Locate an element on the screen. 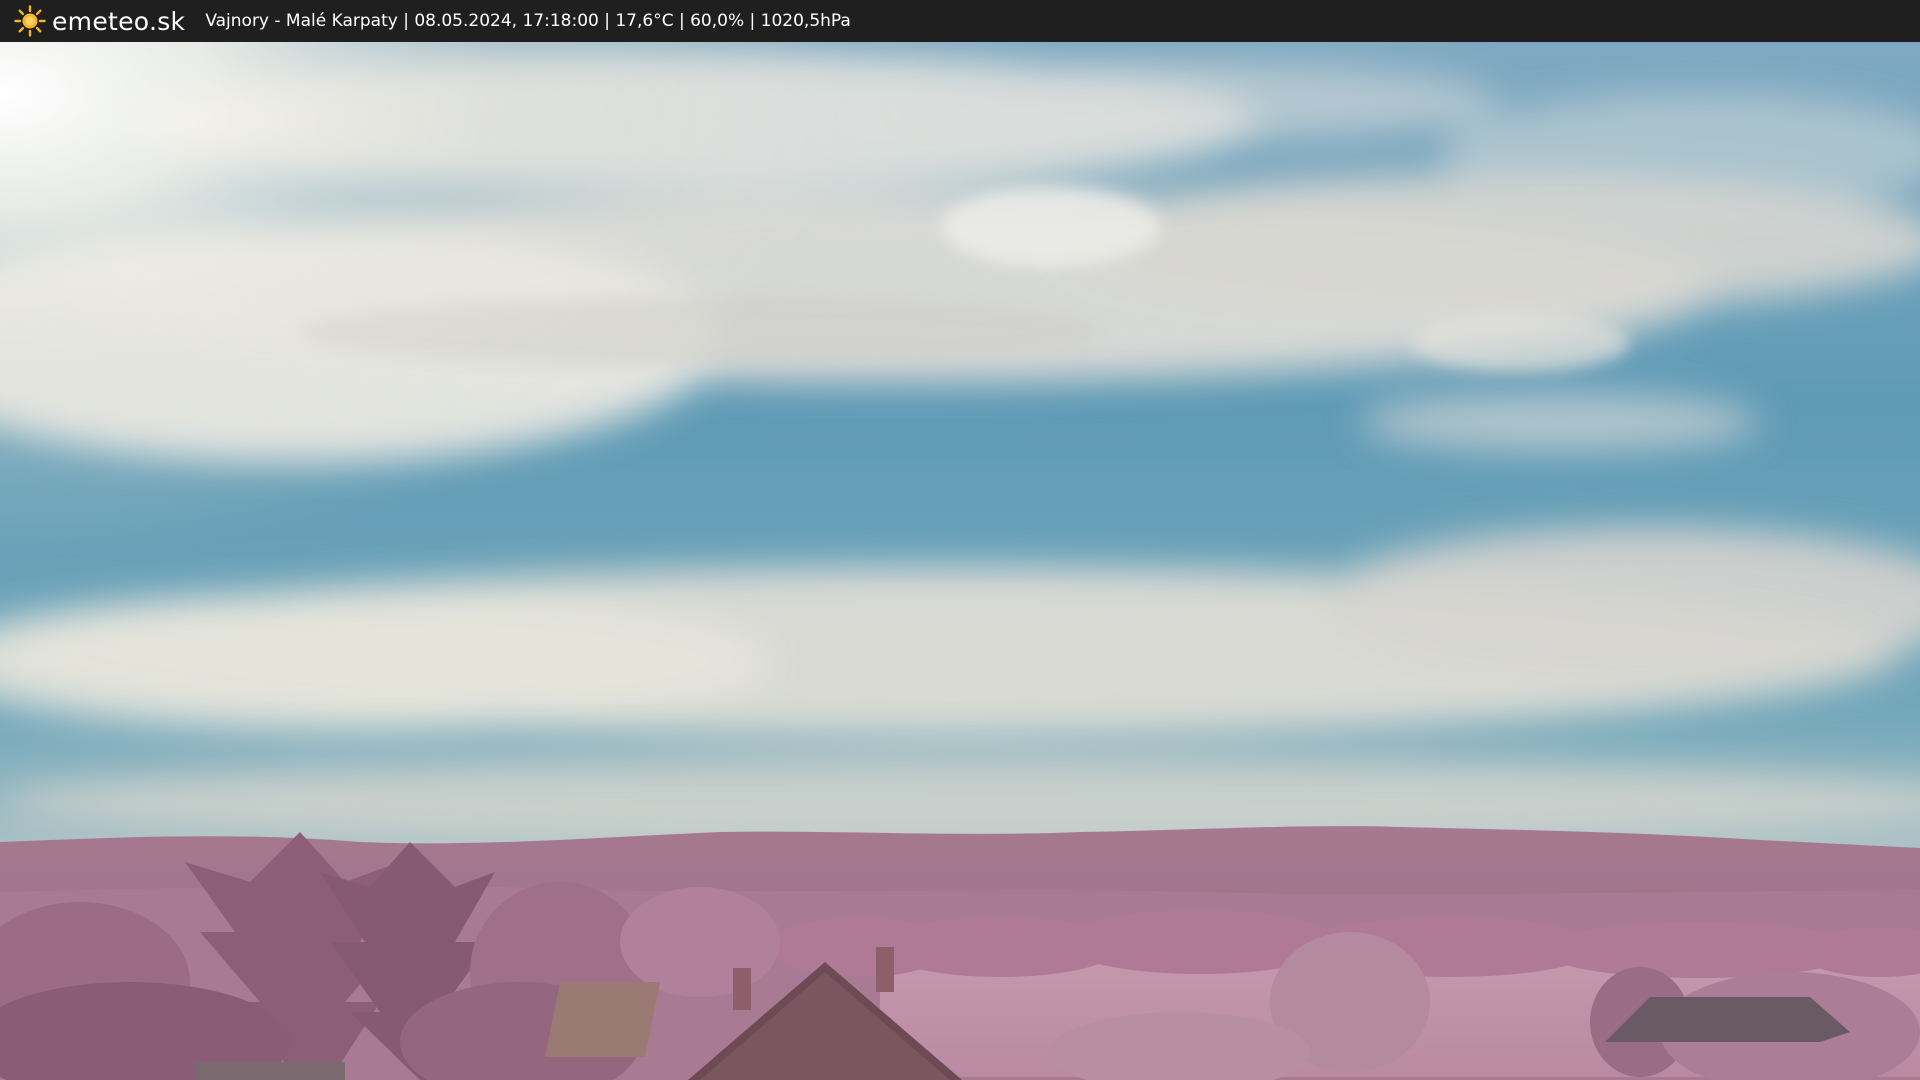 The height and width of the screenshot is (1080, 1920). sun-icon is located at coordinates (30, 21).